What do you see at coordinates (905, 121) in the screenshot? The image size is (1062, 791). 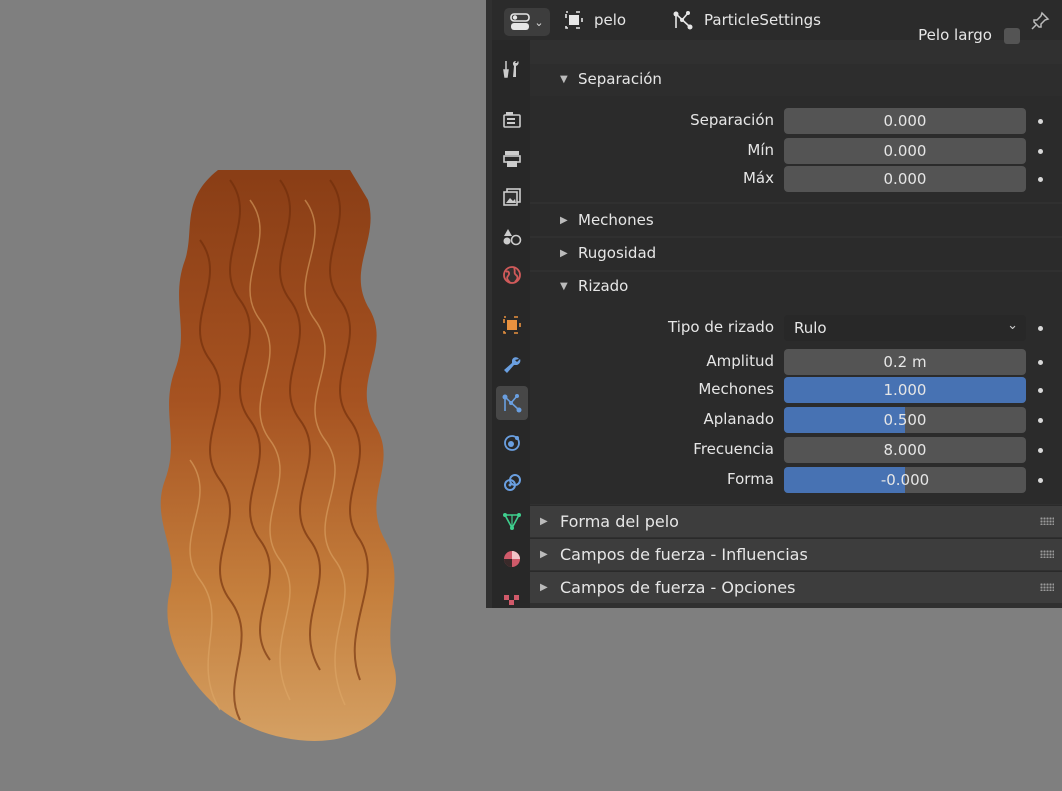 I see `separacion-field: 0.000` at bounding box center [905, 121].